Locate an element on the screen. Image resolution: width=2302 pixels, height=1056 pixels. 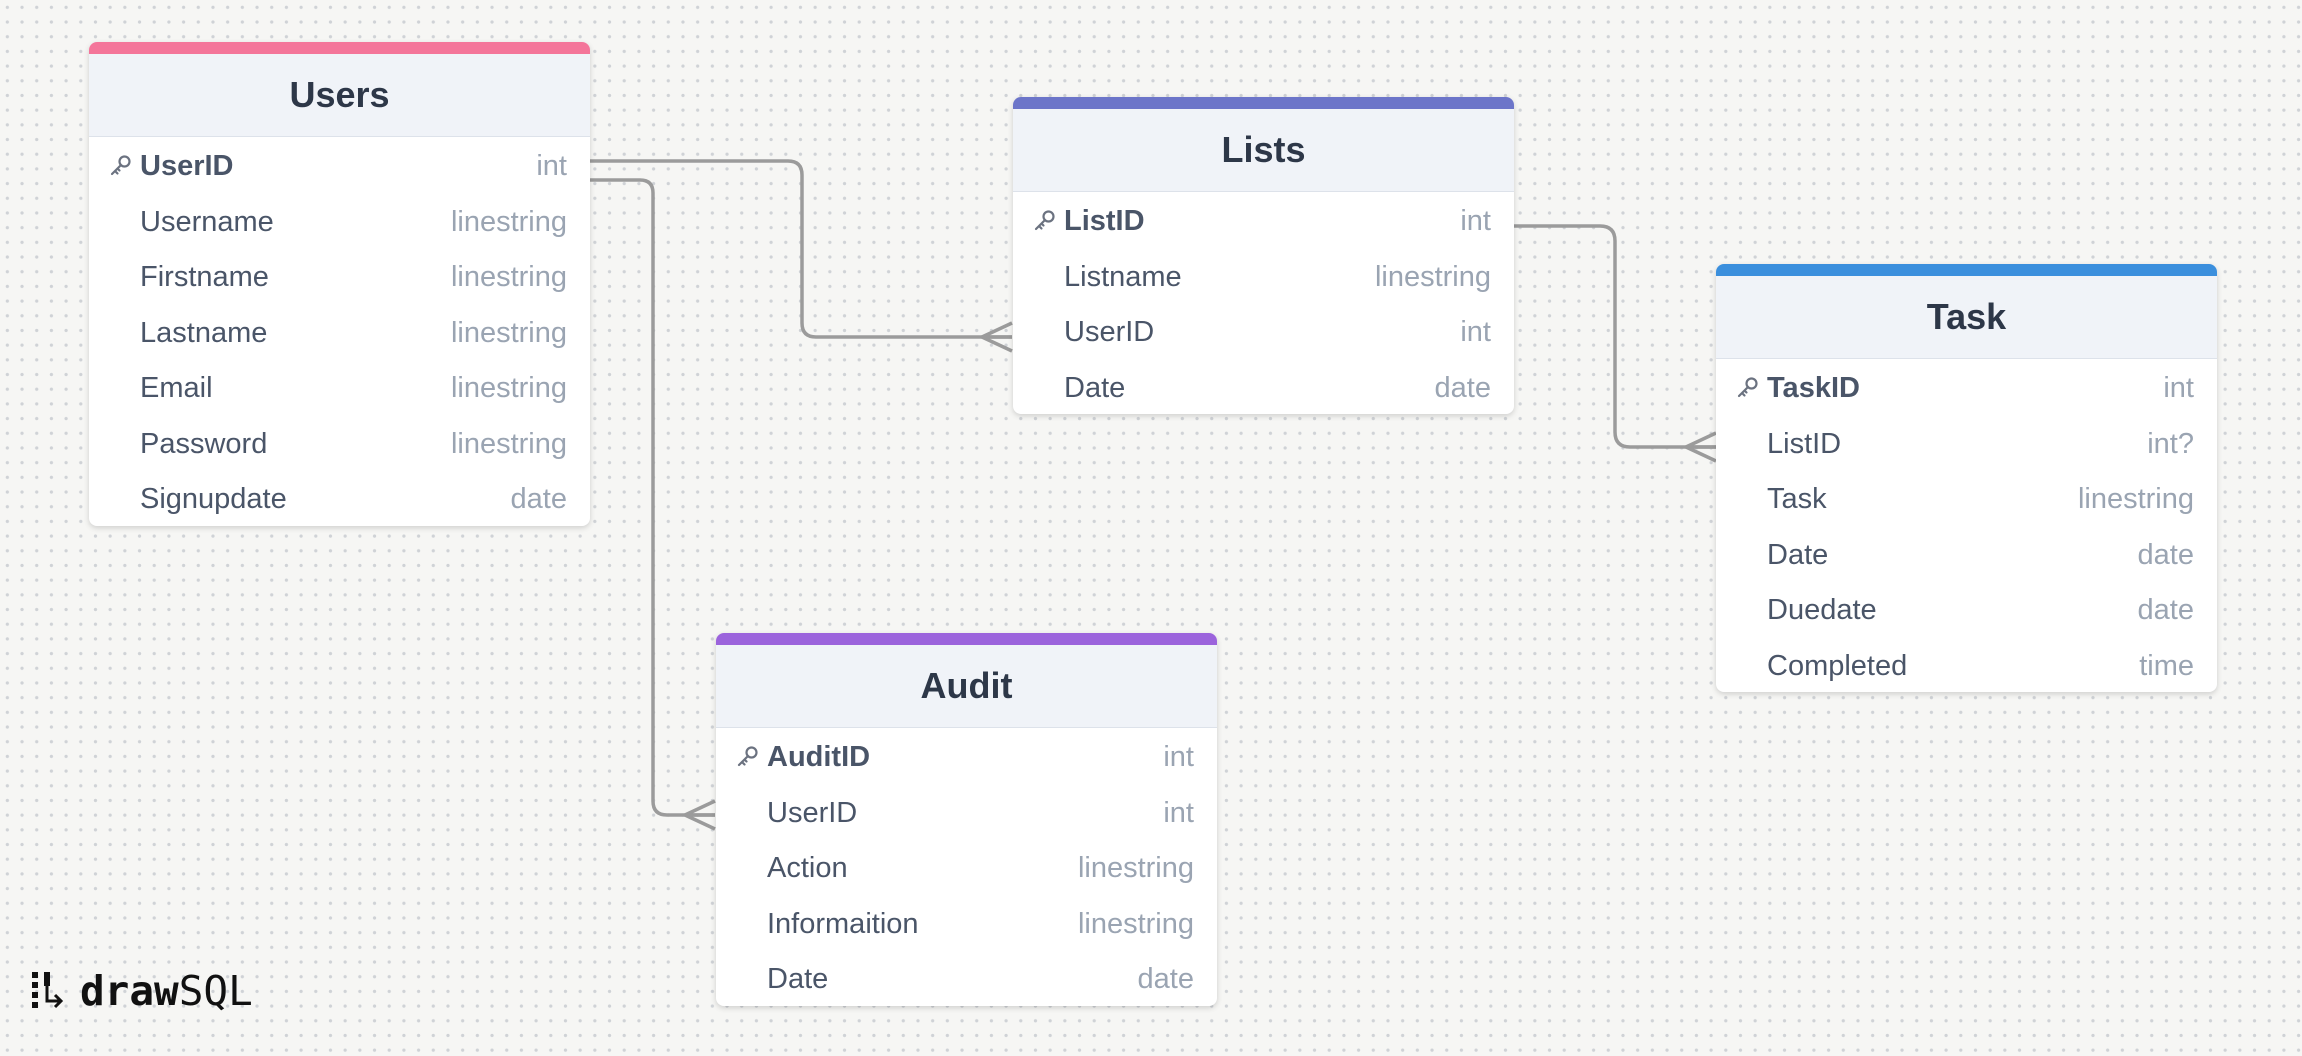
crowfoot-lists-task is located at coordinates (1700, 447).